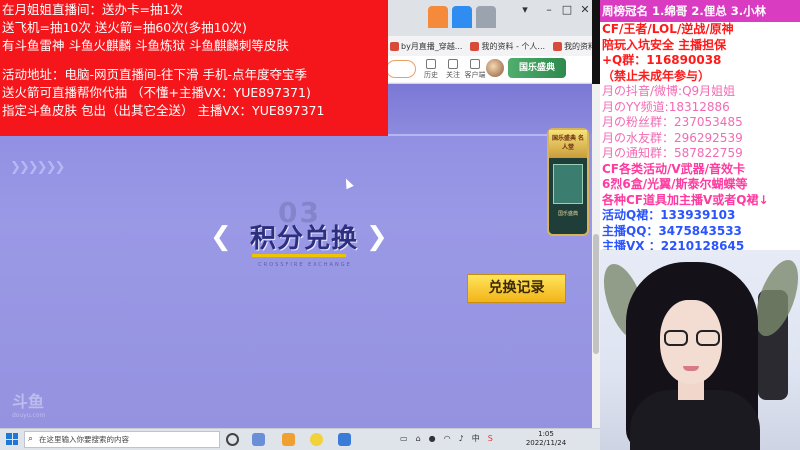 The width and height of the screenshot is (800, 450). I want to click on site-header: 历史 关注 客户端 国乐盛典, so click(489, 69).